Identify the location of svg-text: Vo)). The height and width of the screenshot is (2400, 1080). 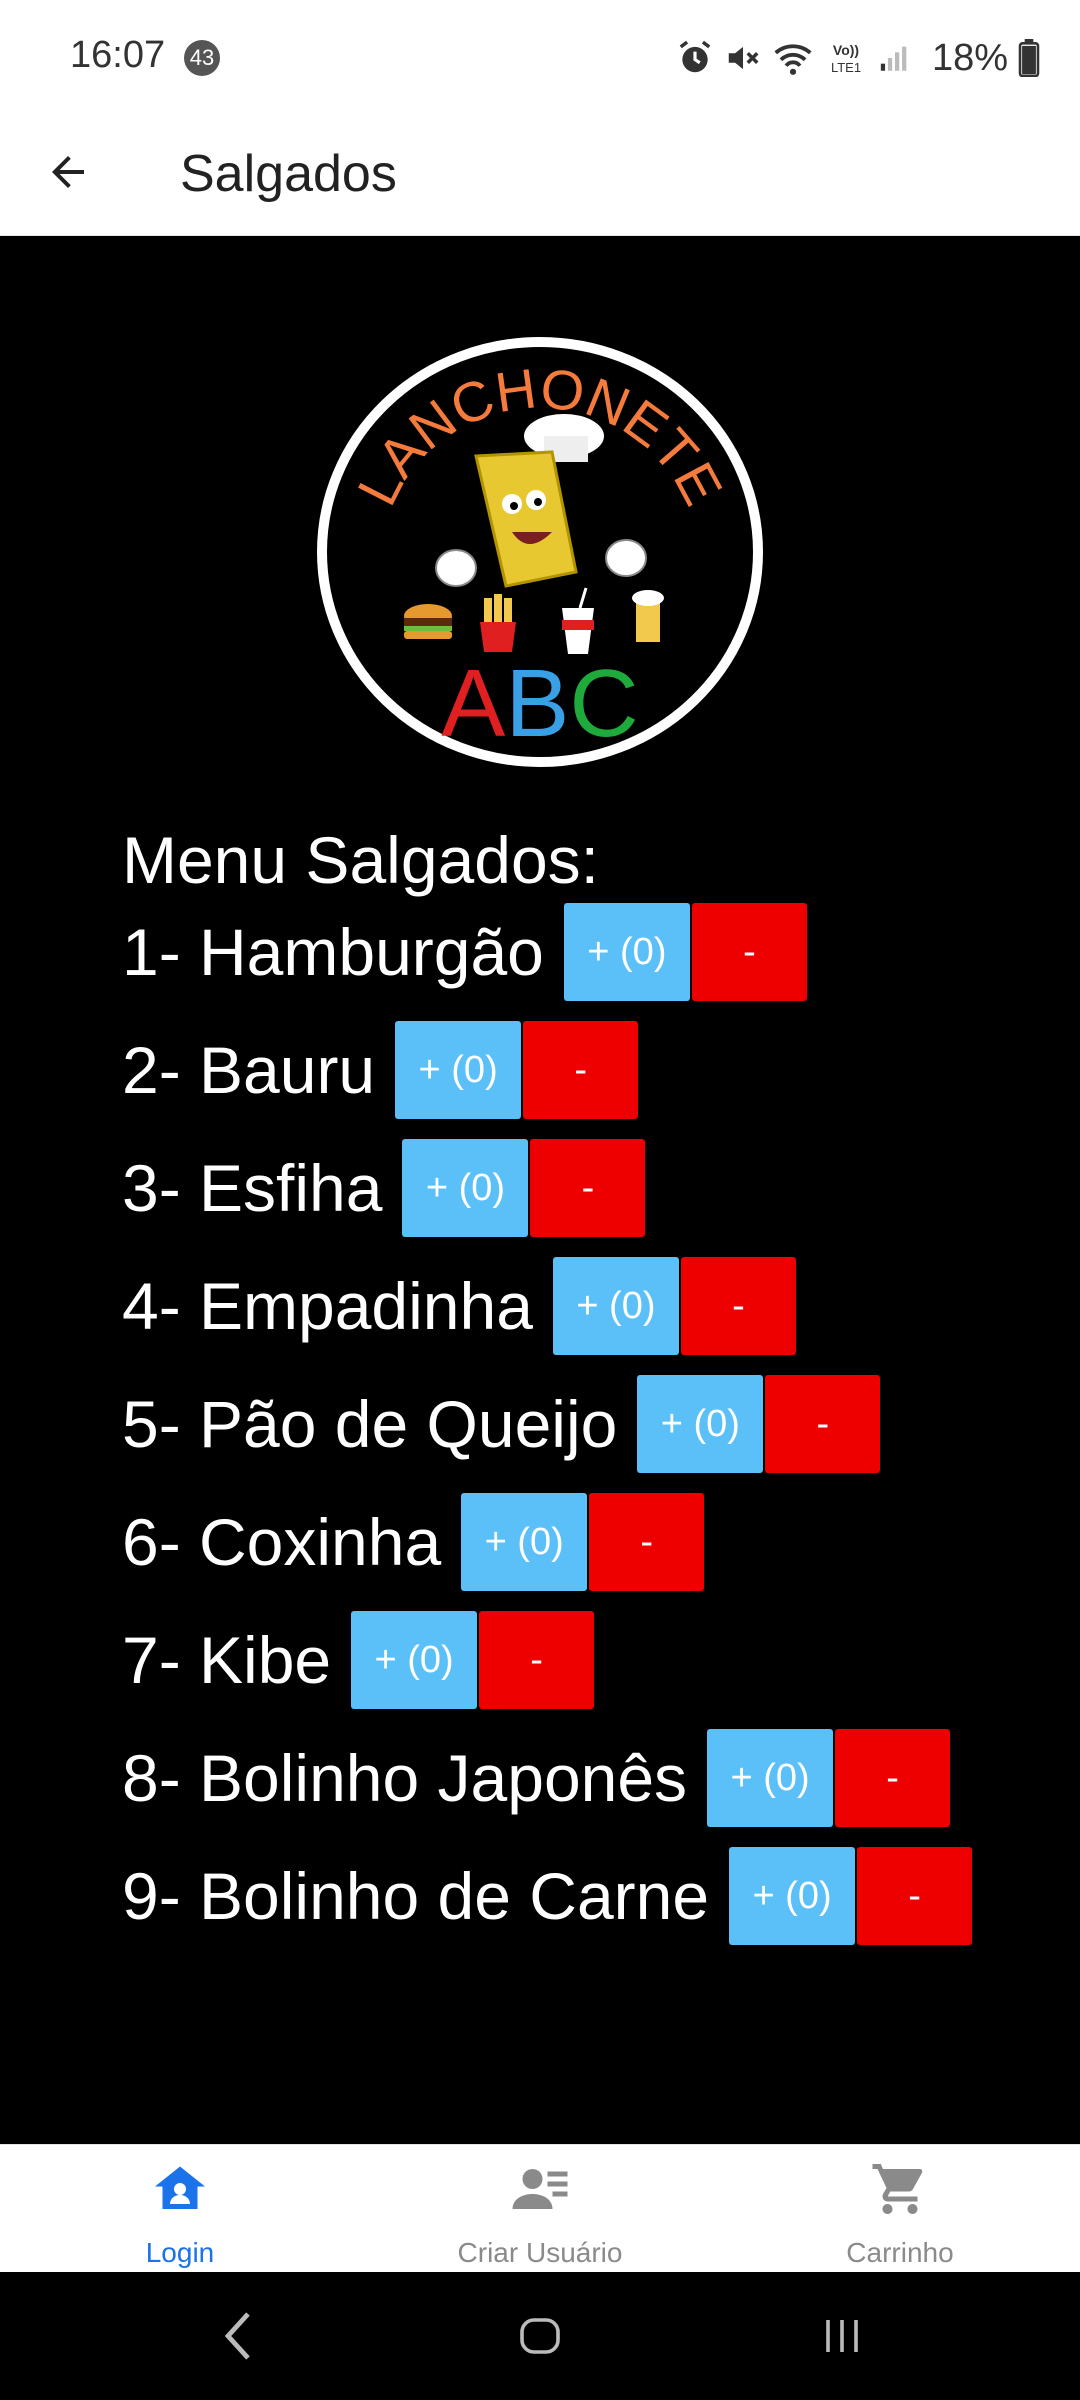
(846, 50).